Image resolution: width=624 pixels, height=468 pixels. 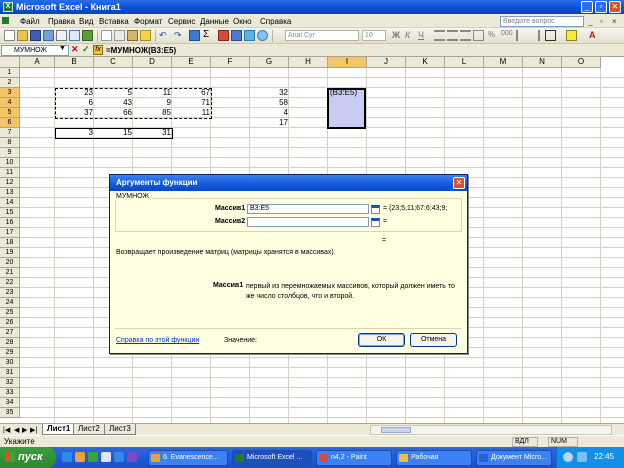 What do you see at coordinates (582, 457) in the screenshot?
I see `network-icon` at bounding box center [582, 457].